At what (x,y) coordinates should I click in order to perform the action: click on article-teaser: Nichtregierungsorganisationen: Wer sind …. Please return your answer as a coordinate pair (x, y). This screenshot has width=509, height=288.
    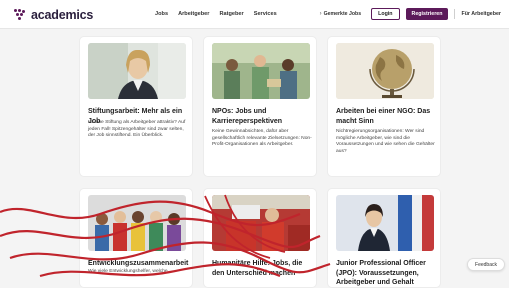
    Looking at the image, I should click on (385, 141).